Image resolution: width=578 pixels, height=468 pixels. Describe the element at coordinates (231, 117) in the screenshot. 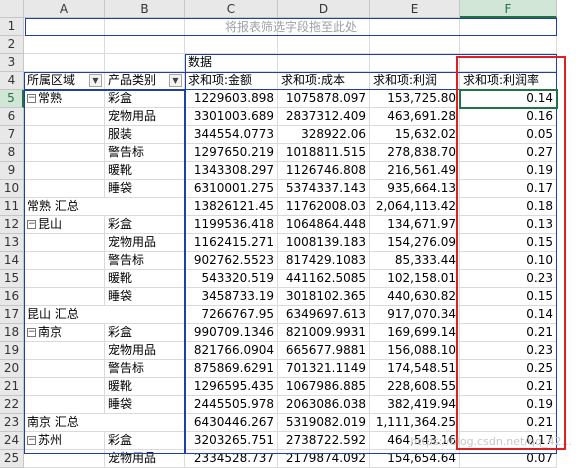

I see `sales-cell: 3301003.689` at that location.